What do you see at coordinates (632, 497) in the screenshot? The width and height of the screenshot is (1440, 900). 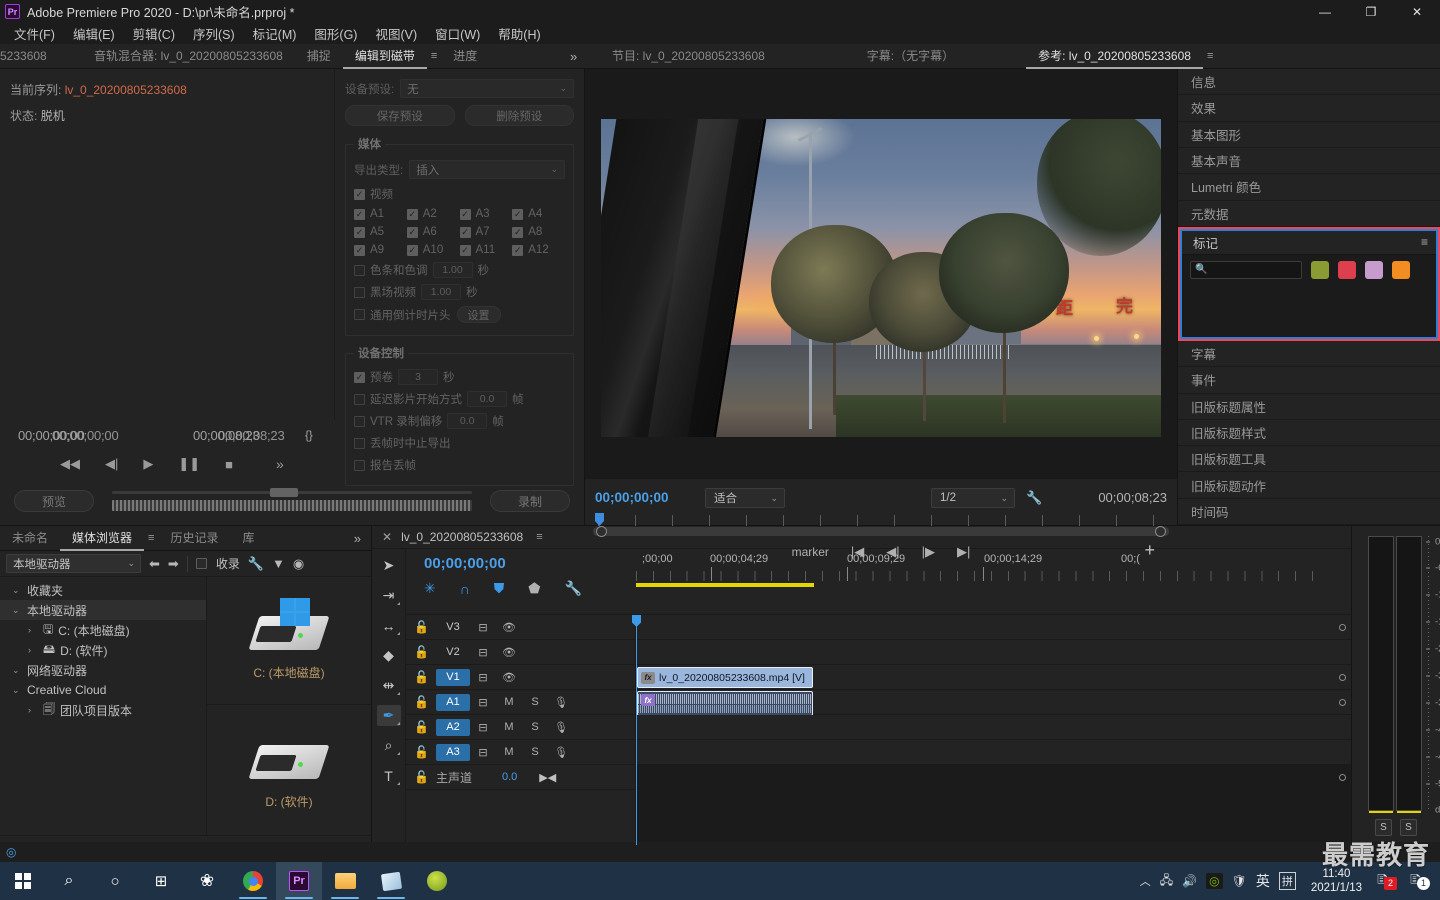 I see `monitor-playhead-timecode: 00;00;00;00` at bounding box center [632, 497].